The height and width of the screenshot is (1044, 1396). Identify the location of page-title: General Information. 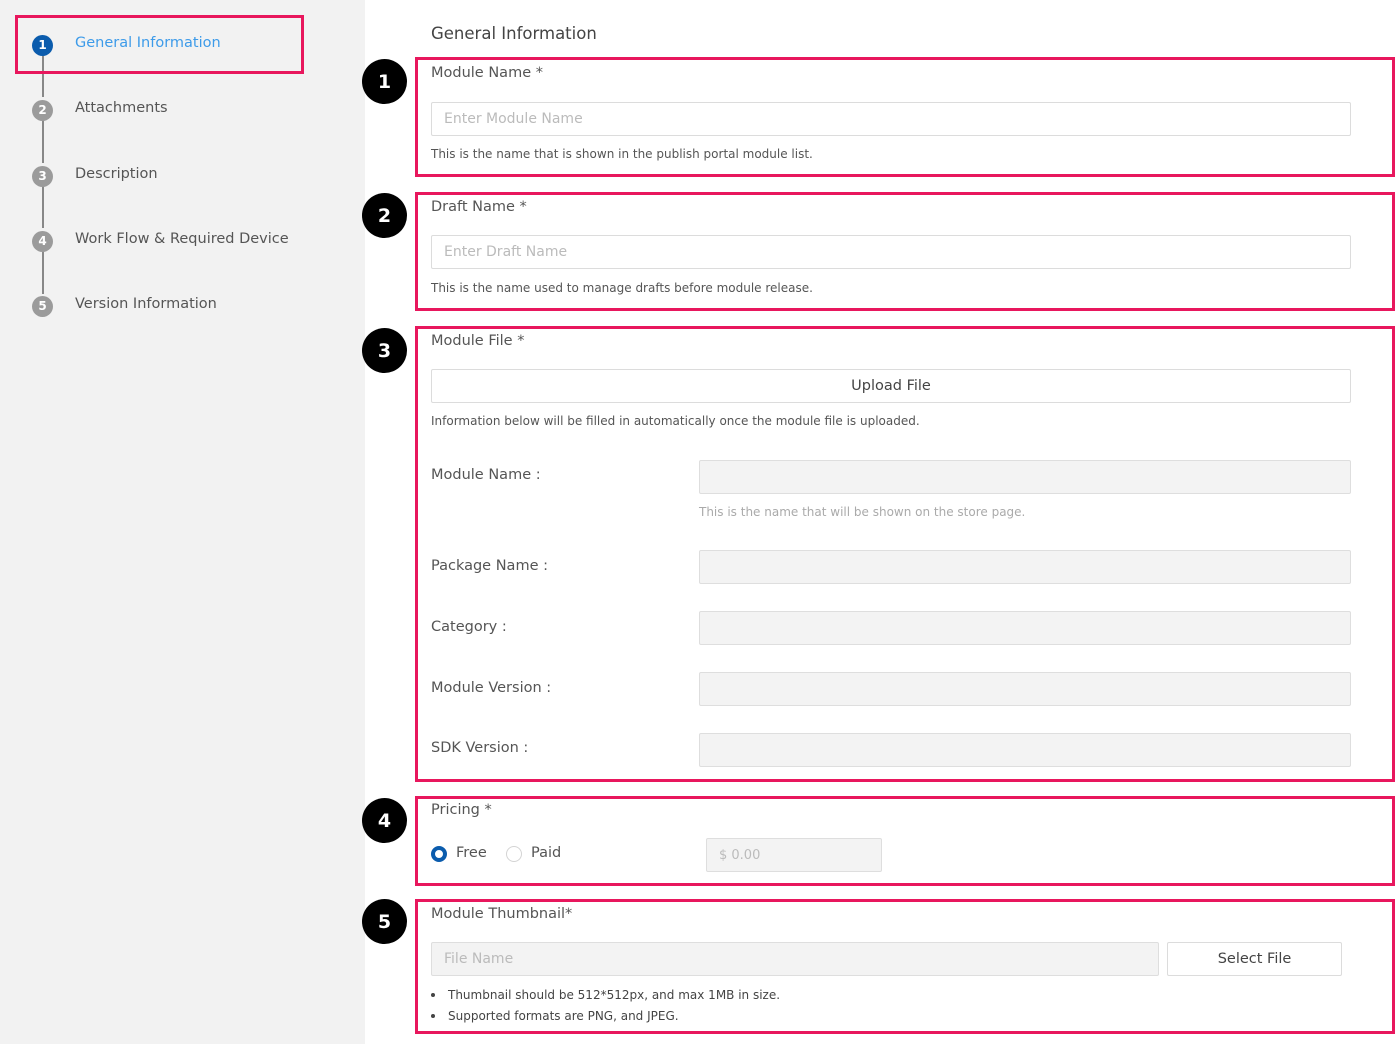
(514, 33).